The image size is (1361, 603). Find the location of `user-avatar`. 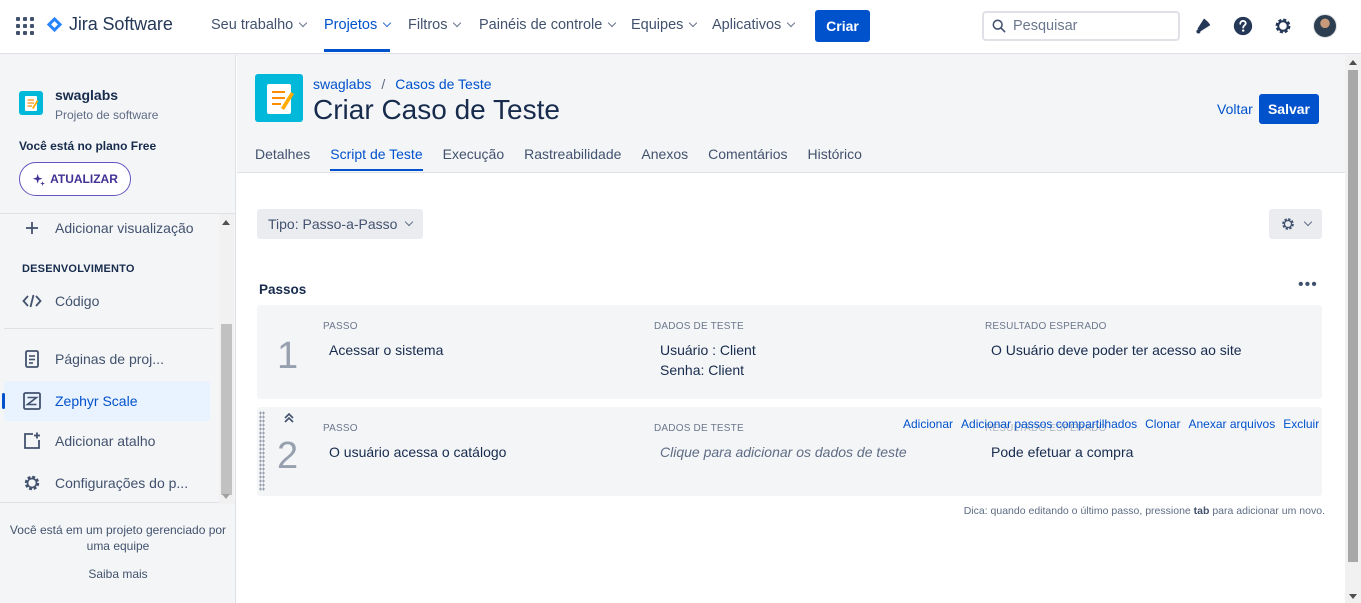

user-avatar is located at coordinates (1325, 26).